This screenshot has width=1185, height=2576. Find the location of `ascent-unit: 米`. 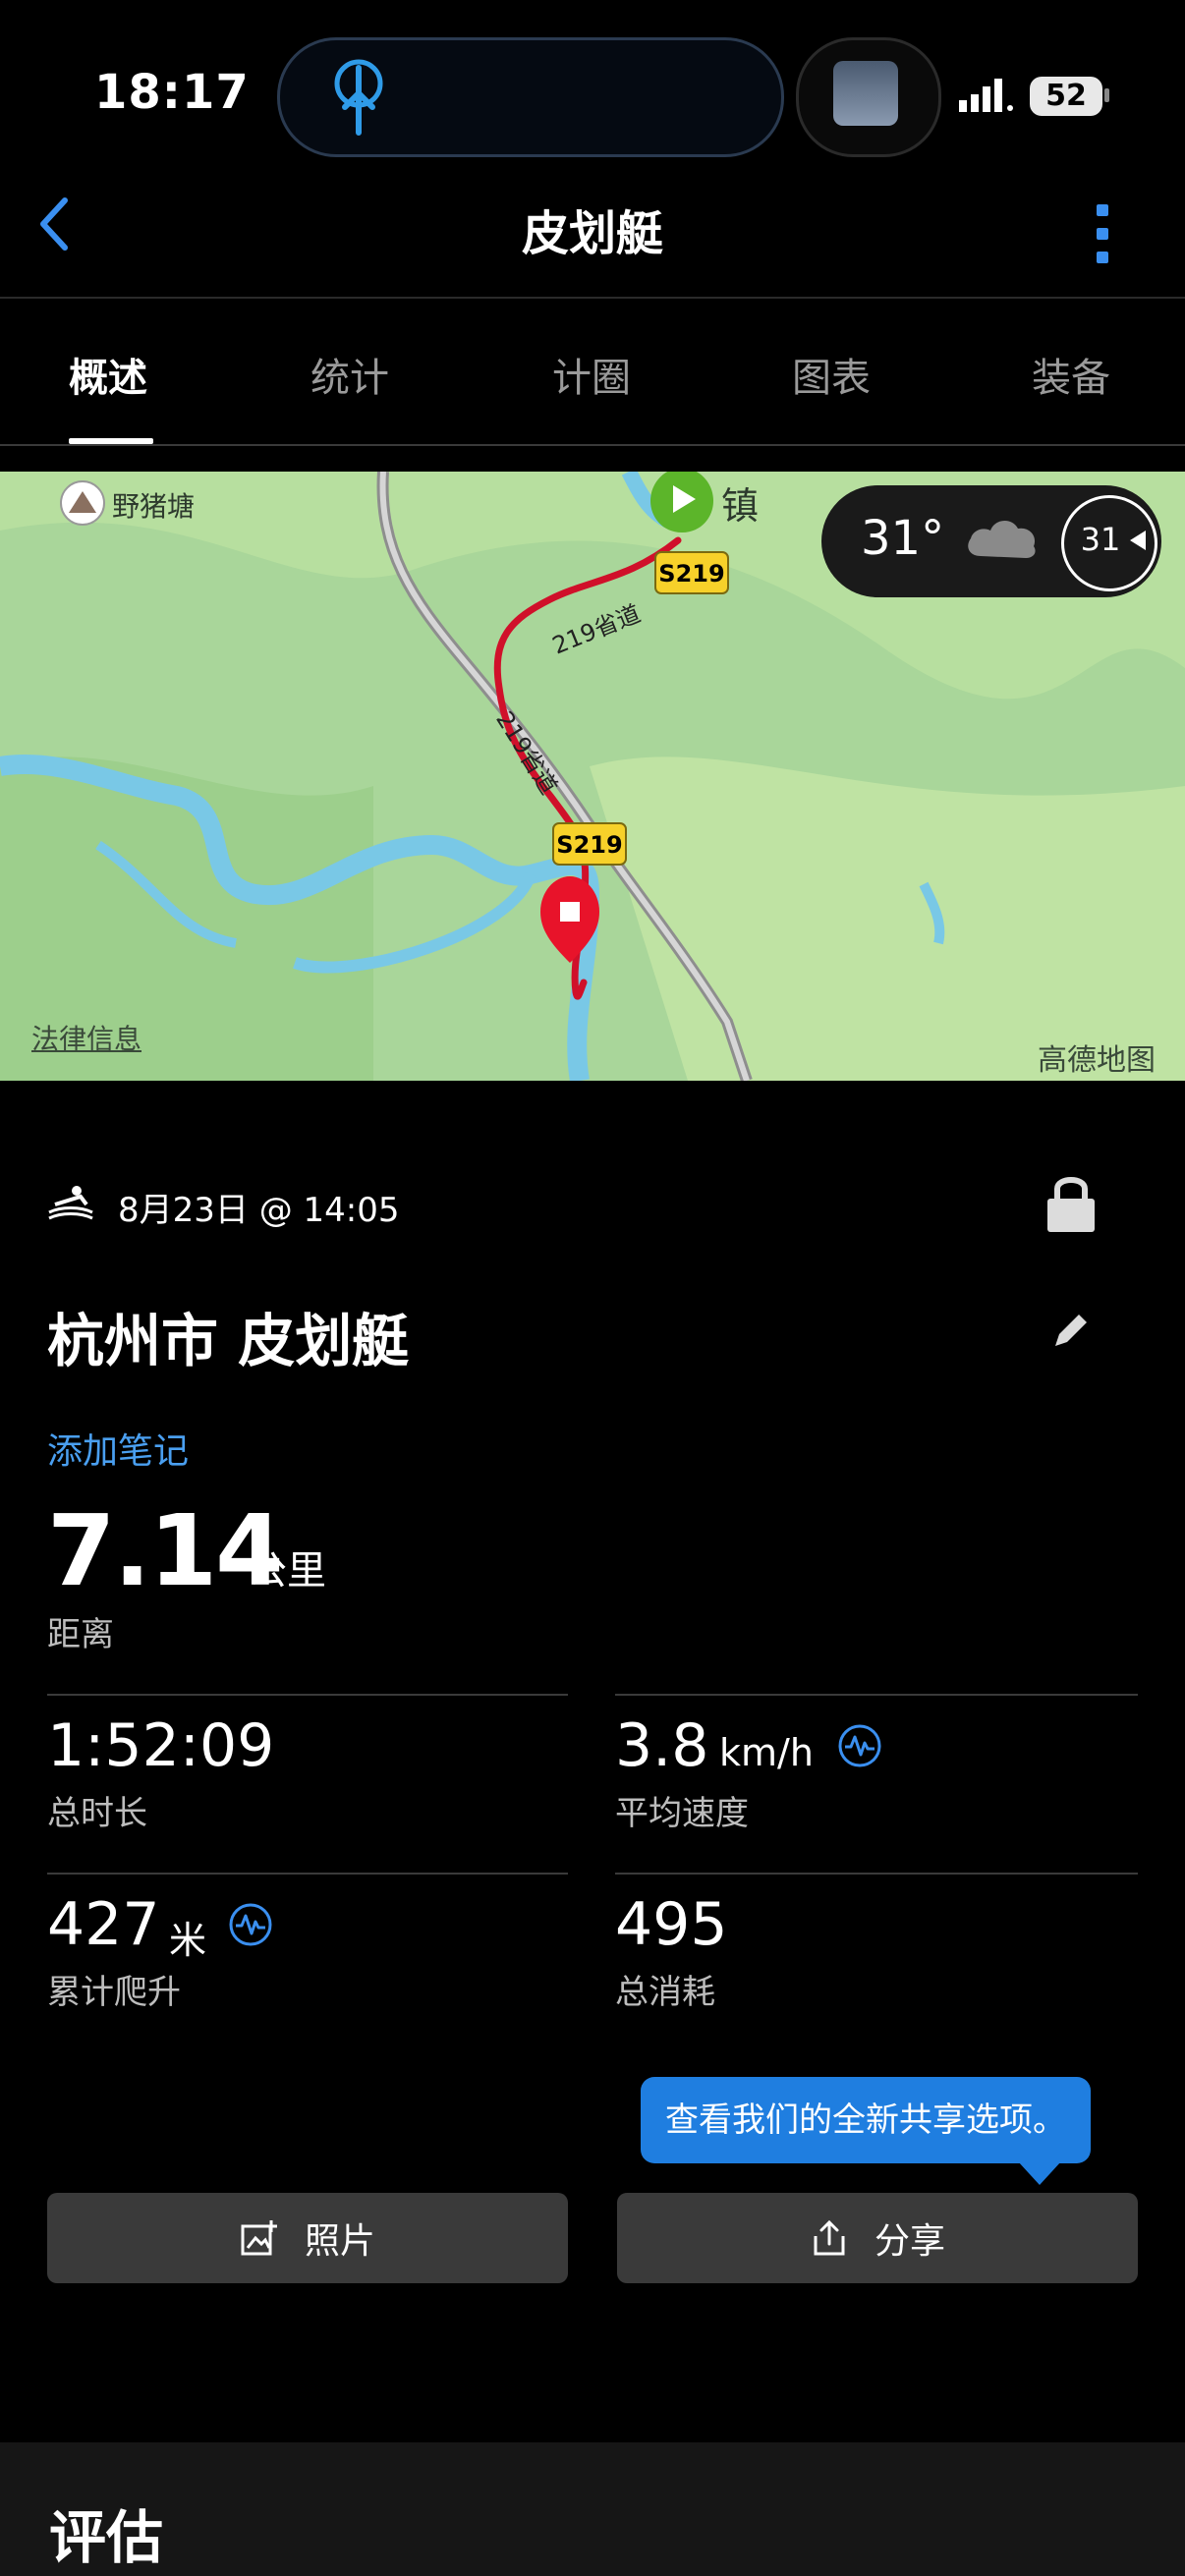

ascent-unit: 米 is located at coordinates (188, 1940).